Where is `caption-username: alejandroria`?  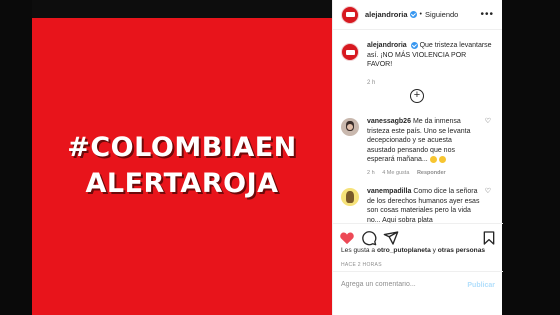
caption-username: alejandroria is located at coordinates (387, 45).